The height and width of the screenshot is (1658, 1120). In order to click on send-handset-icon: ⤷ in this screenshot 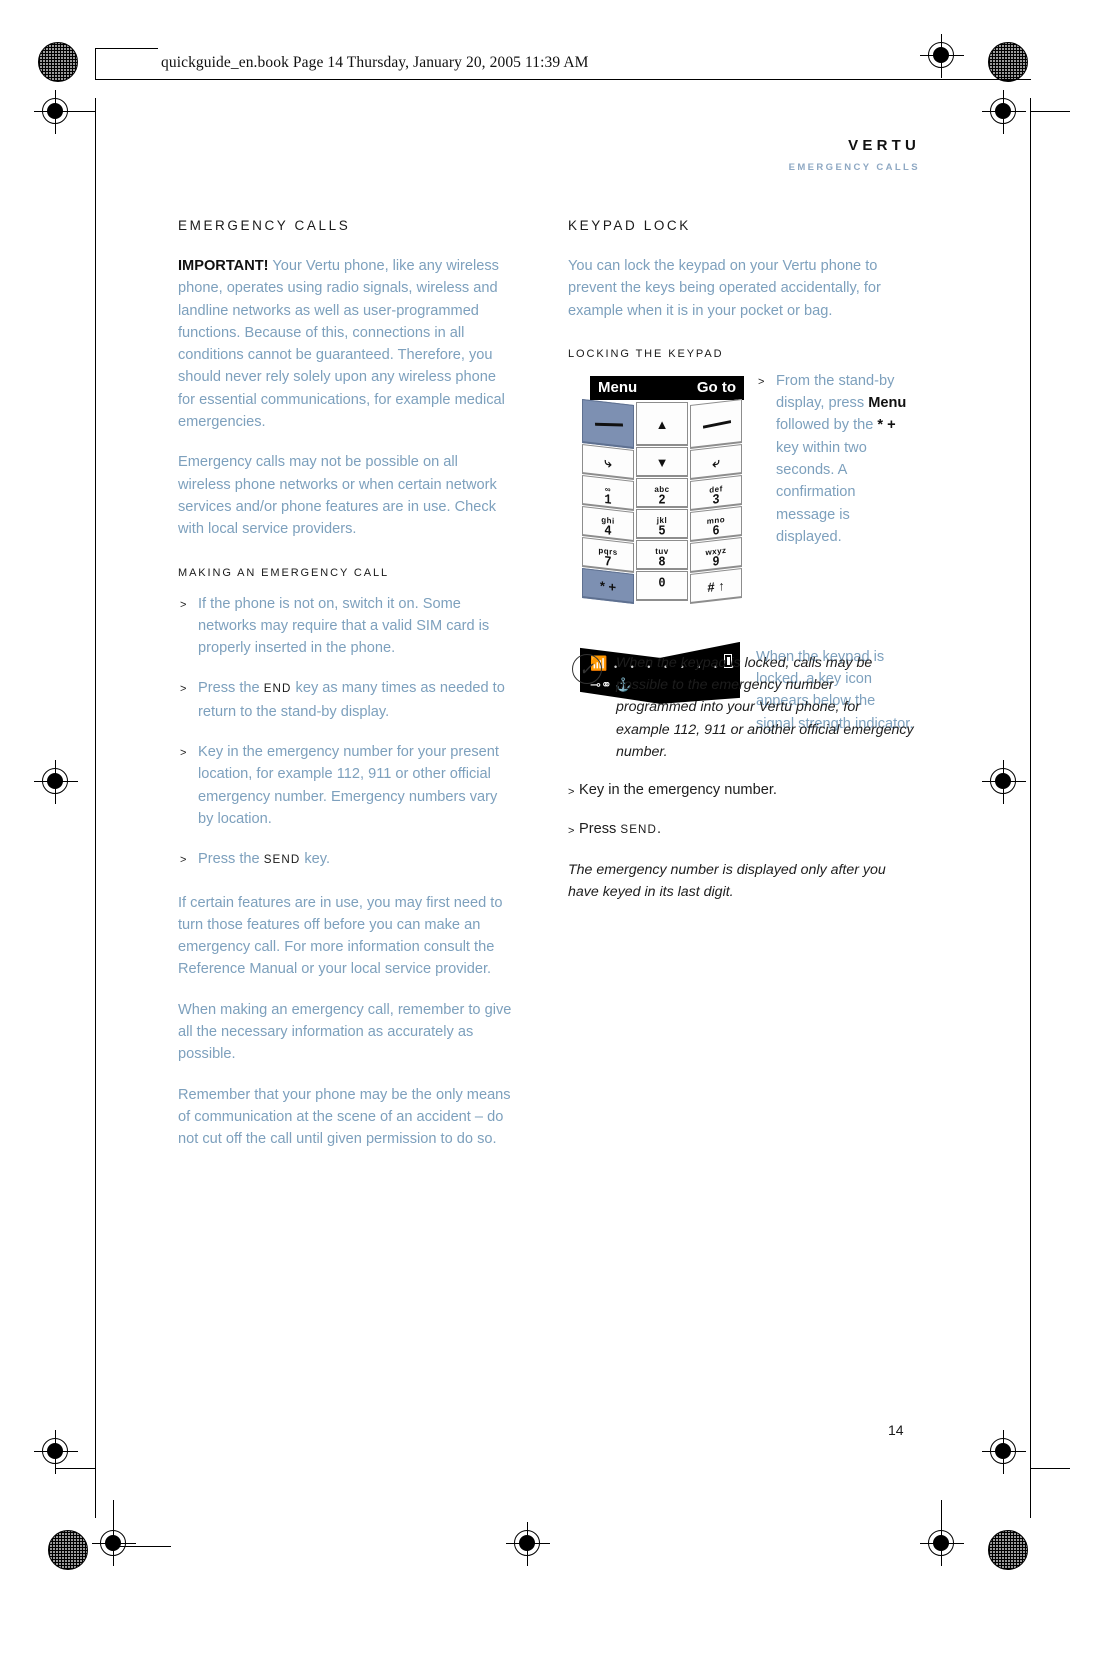, I will do `click(608, 462)`.